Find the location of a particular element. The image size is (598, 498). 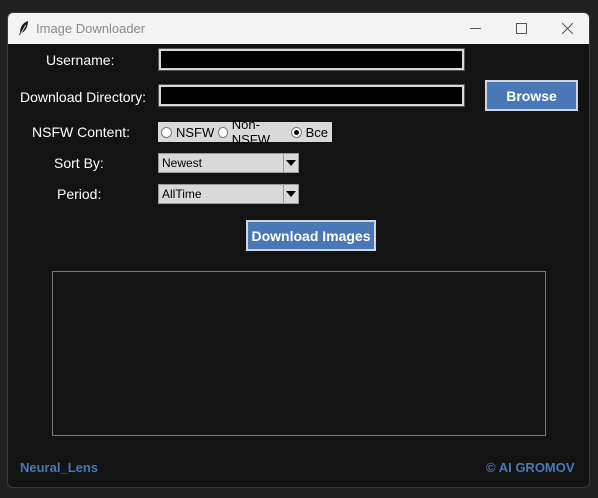

radio-circle-checked is located at coordinates (296, 132).